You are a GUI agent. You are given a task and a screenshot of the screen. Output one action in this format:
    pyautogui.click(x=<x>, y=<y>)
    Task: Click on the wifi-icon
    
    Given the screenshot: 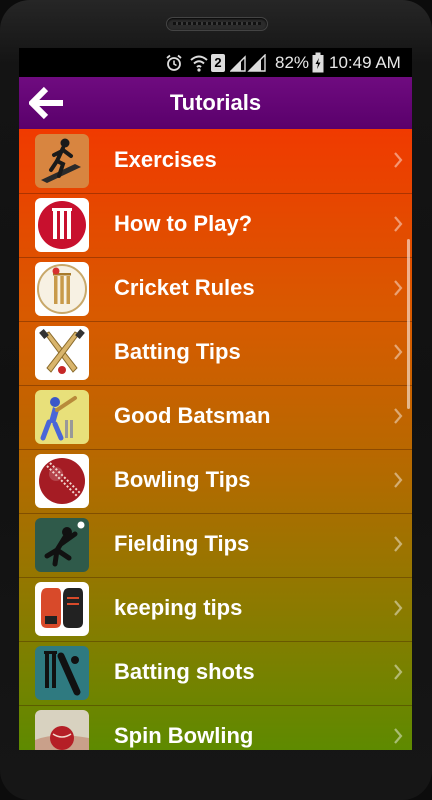 What is the action you would take?
    pyautogui.click(x=199, y=63)
    